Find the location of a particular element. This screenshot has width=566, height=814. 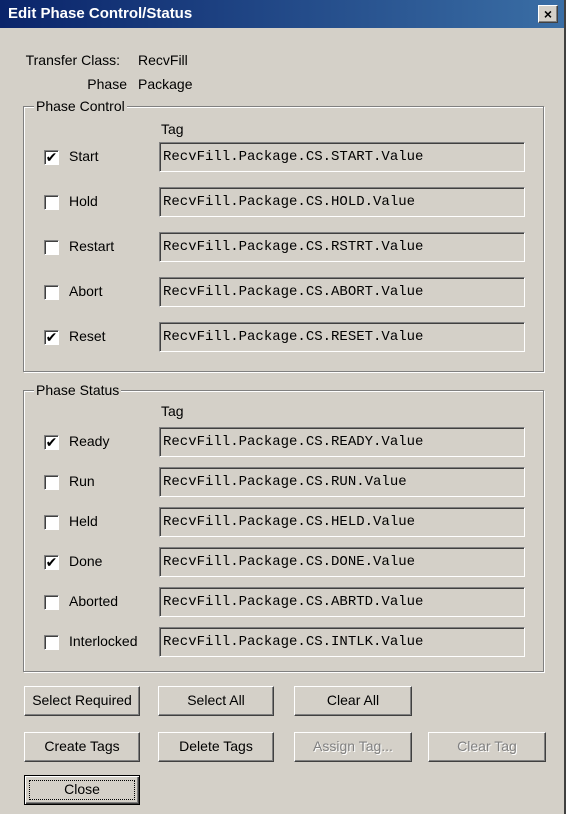

tag-row-done: ✔ Done RecvFill.Package.CS.DONE.Value is located at coordinates (283, 562).